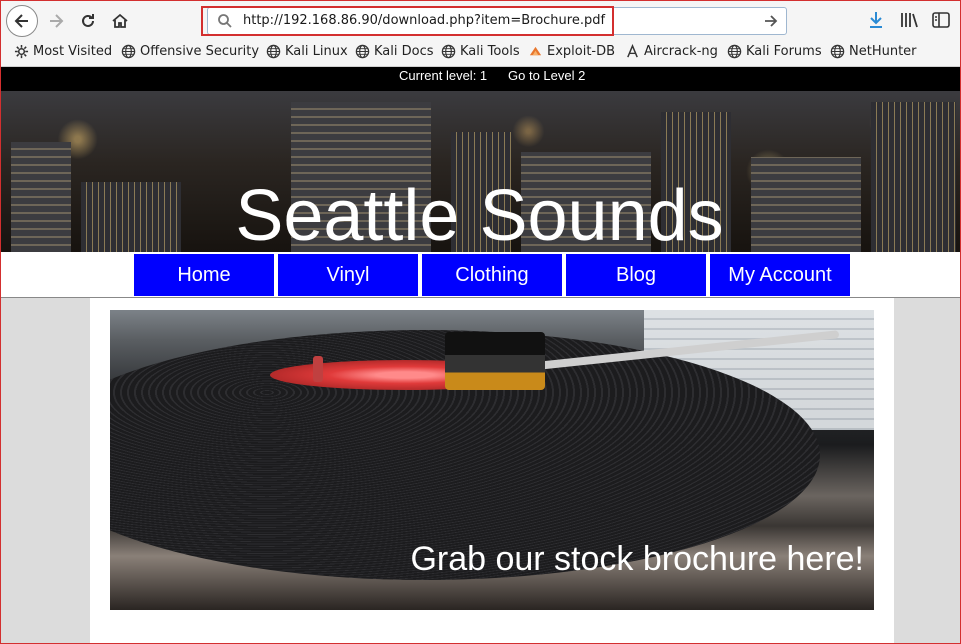 The height and width of the screenshot is (644, 961). I want to click on back-button, so click(22, 21).